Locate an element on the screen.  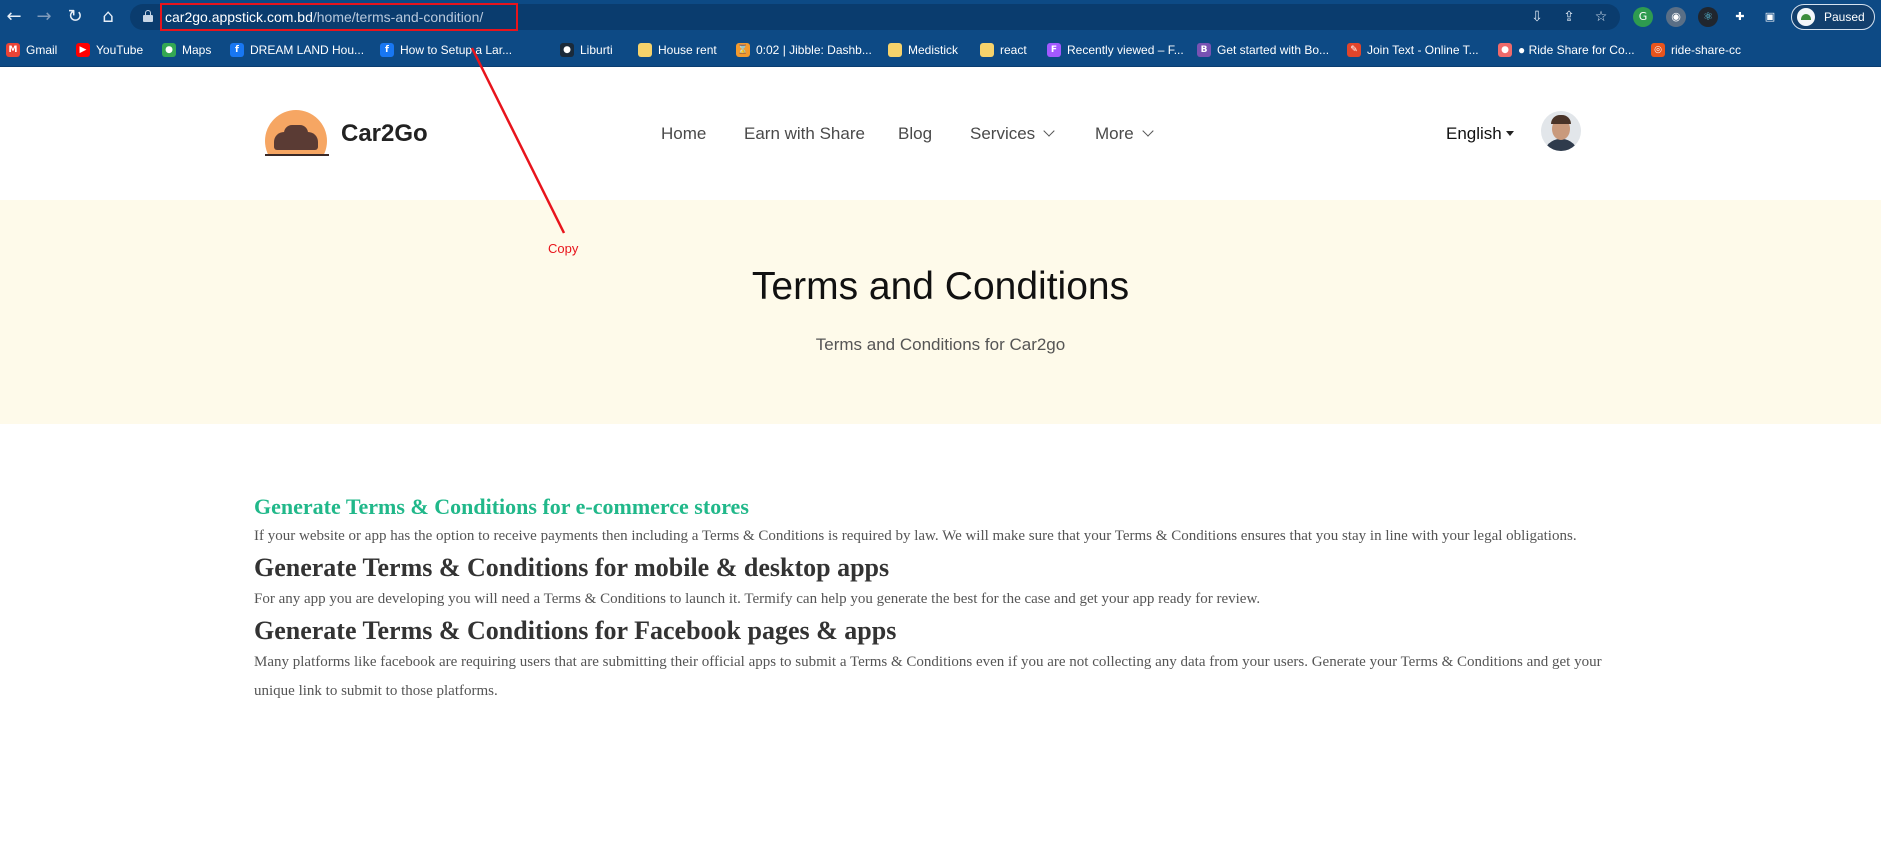
annotation-arrow-line is located at coordinates (518, 140).